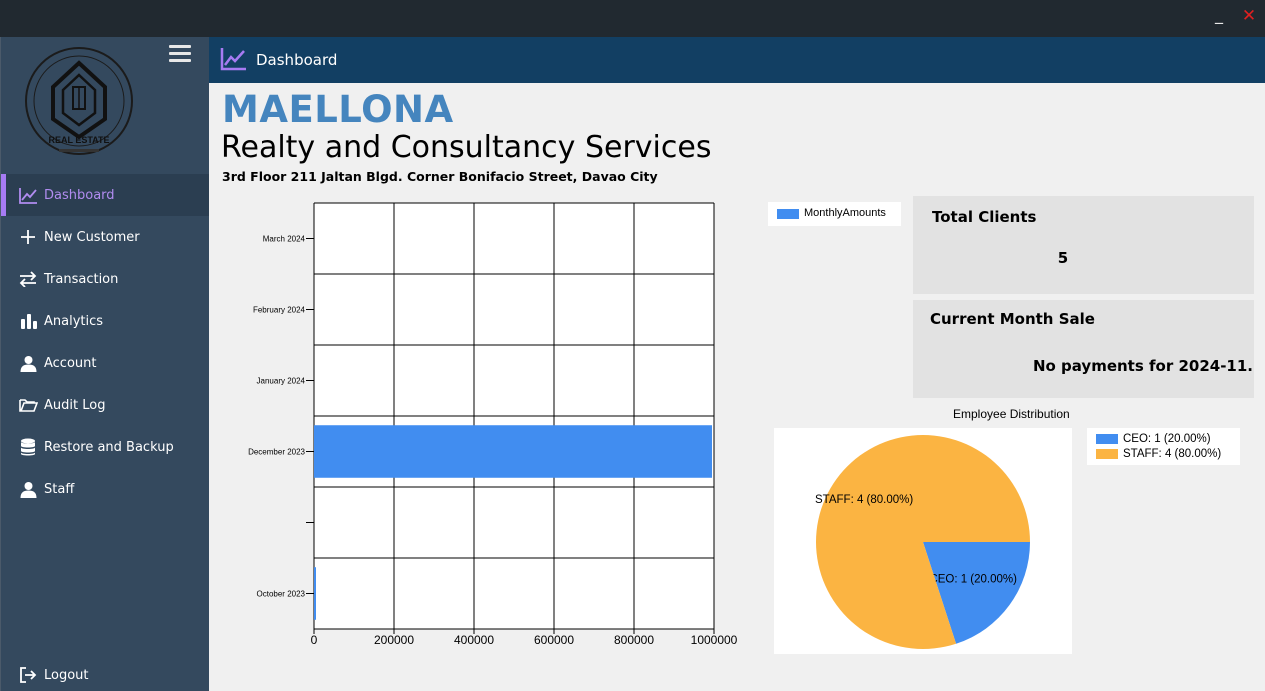  Describe the element at coordinates (70, 363) in the screenshot. I see `sidebar-item-label: Account` at that location.